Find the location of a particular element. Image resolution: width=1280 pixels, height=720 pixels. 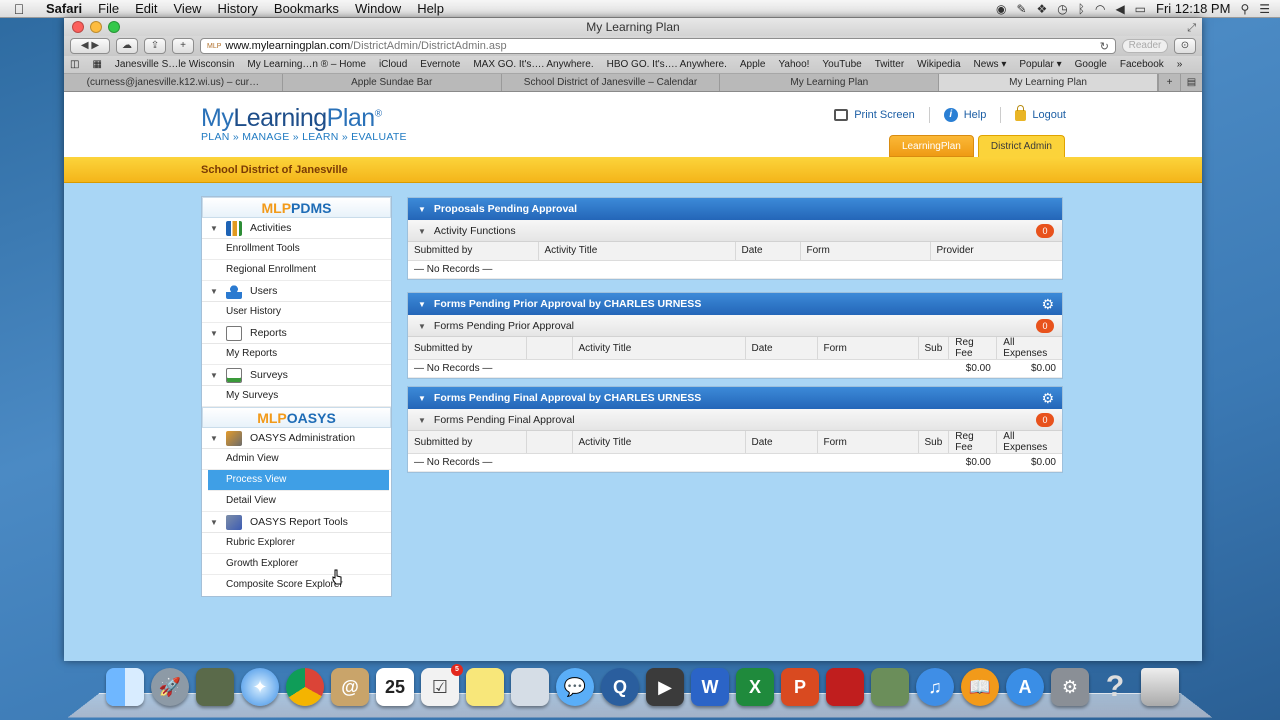

menu-window: Window is located at coordinates (378, 8).